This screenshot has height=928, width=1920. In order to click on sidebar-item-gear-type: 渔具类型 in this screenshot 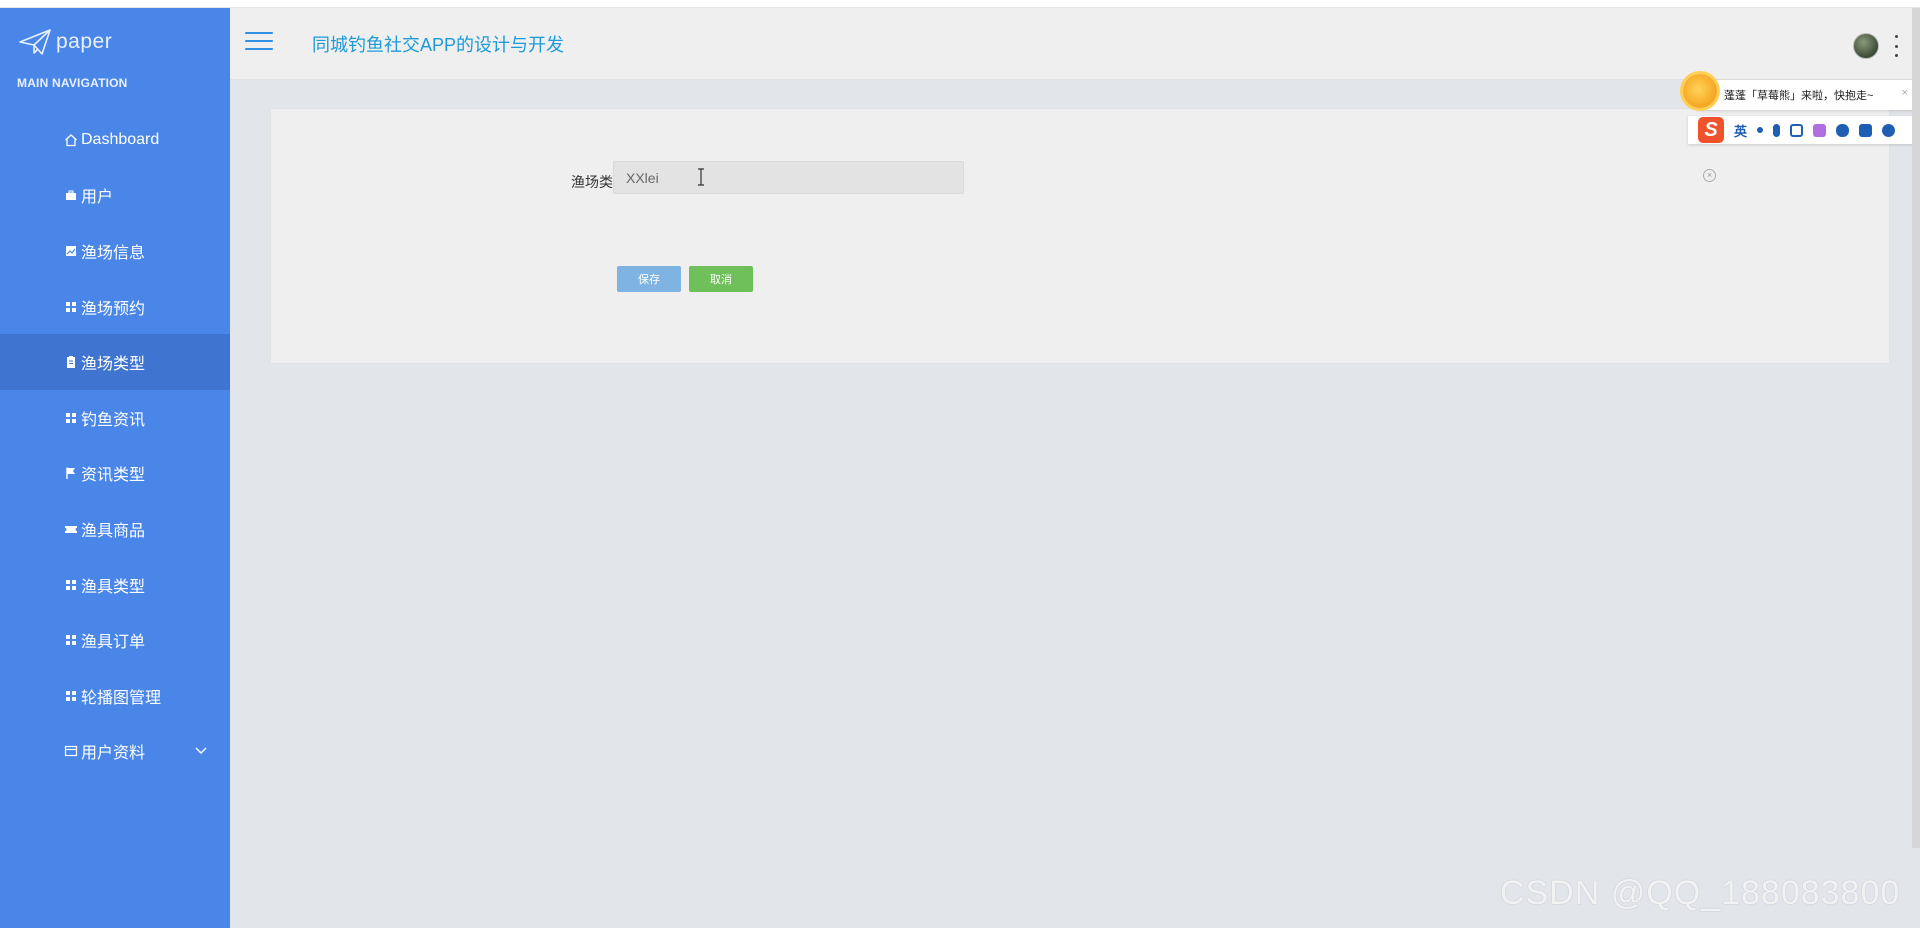, I will do `click(115, 585)`.